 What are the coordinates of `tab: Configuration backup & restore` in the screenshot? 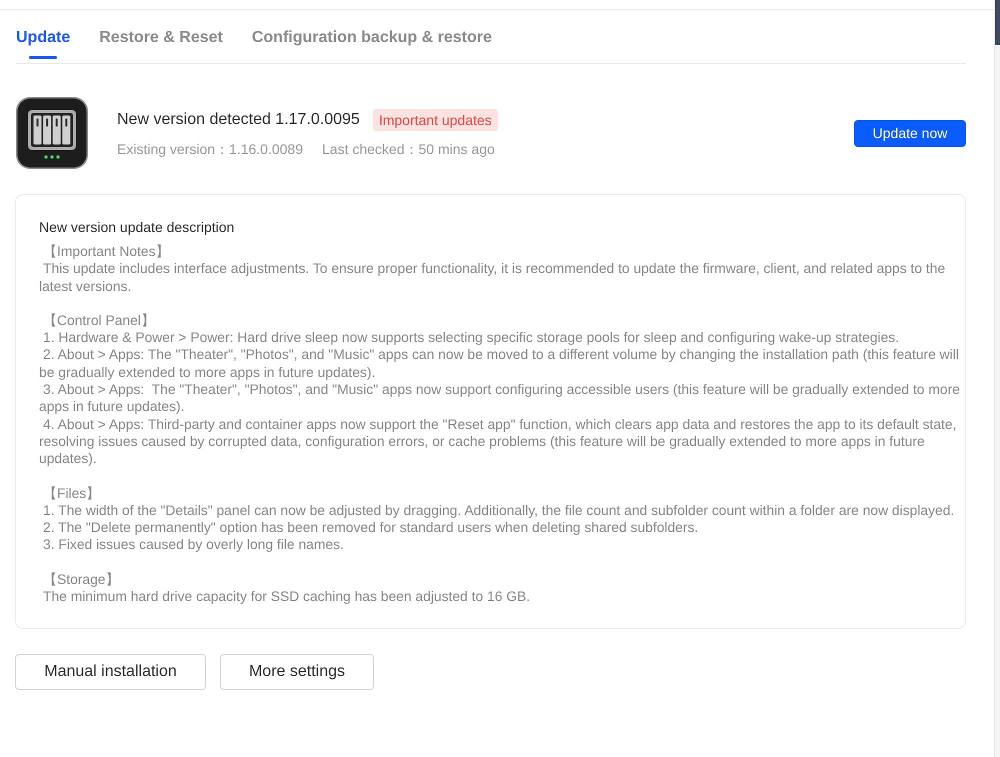 It's located at (372, 36).